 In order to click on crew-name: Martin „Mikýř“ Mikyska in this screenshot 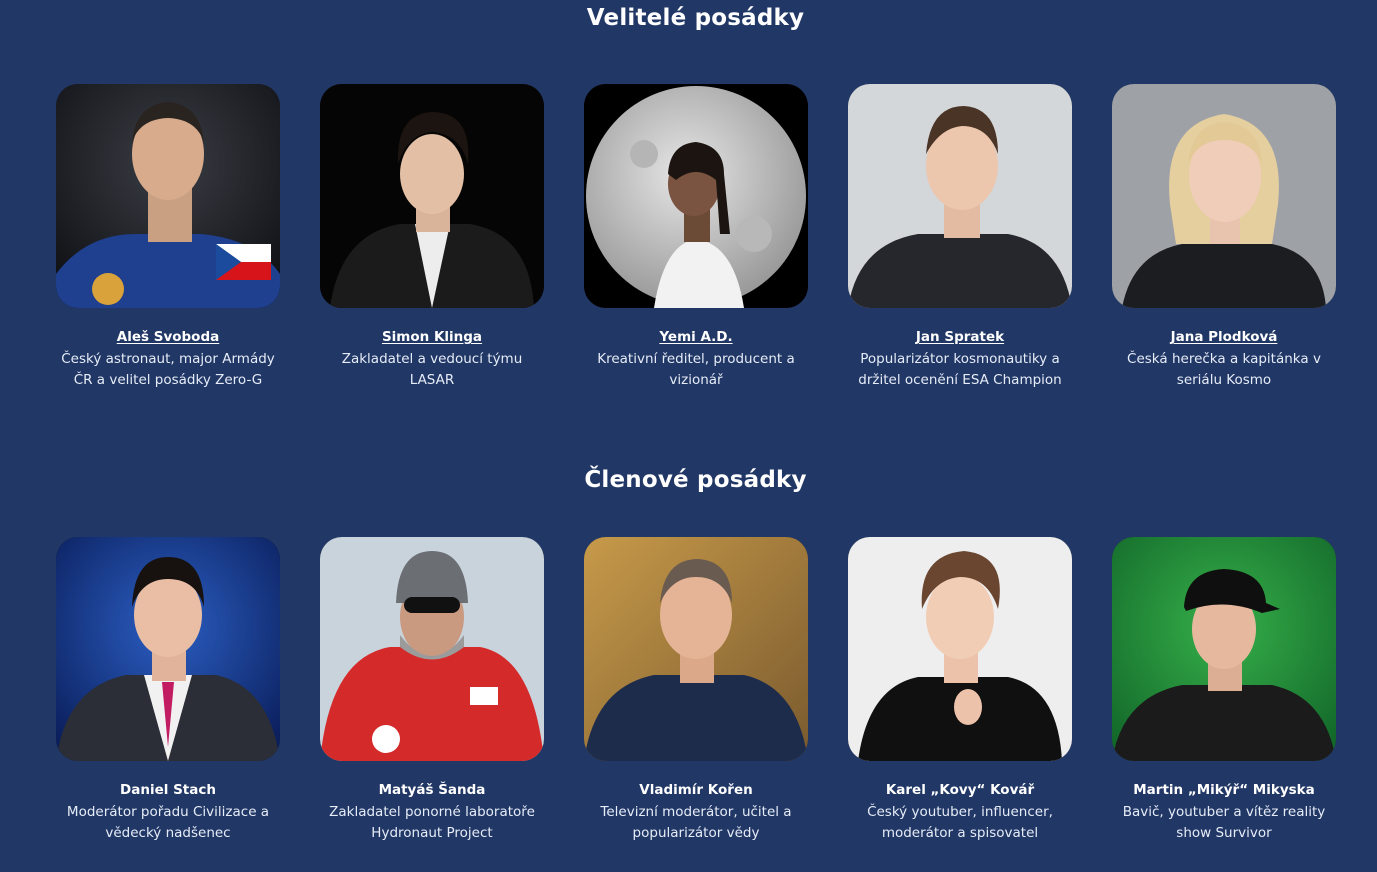, I will do `click(1224, 790)`.